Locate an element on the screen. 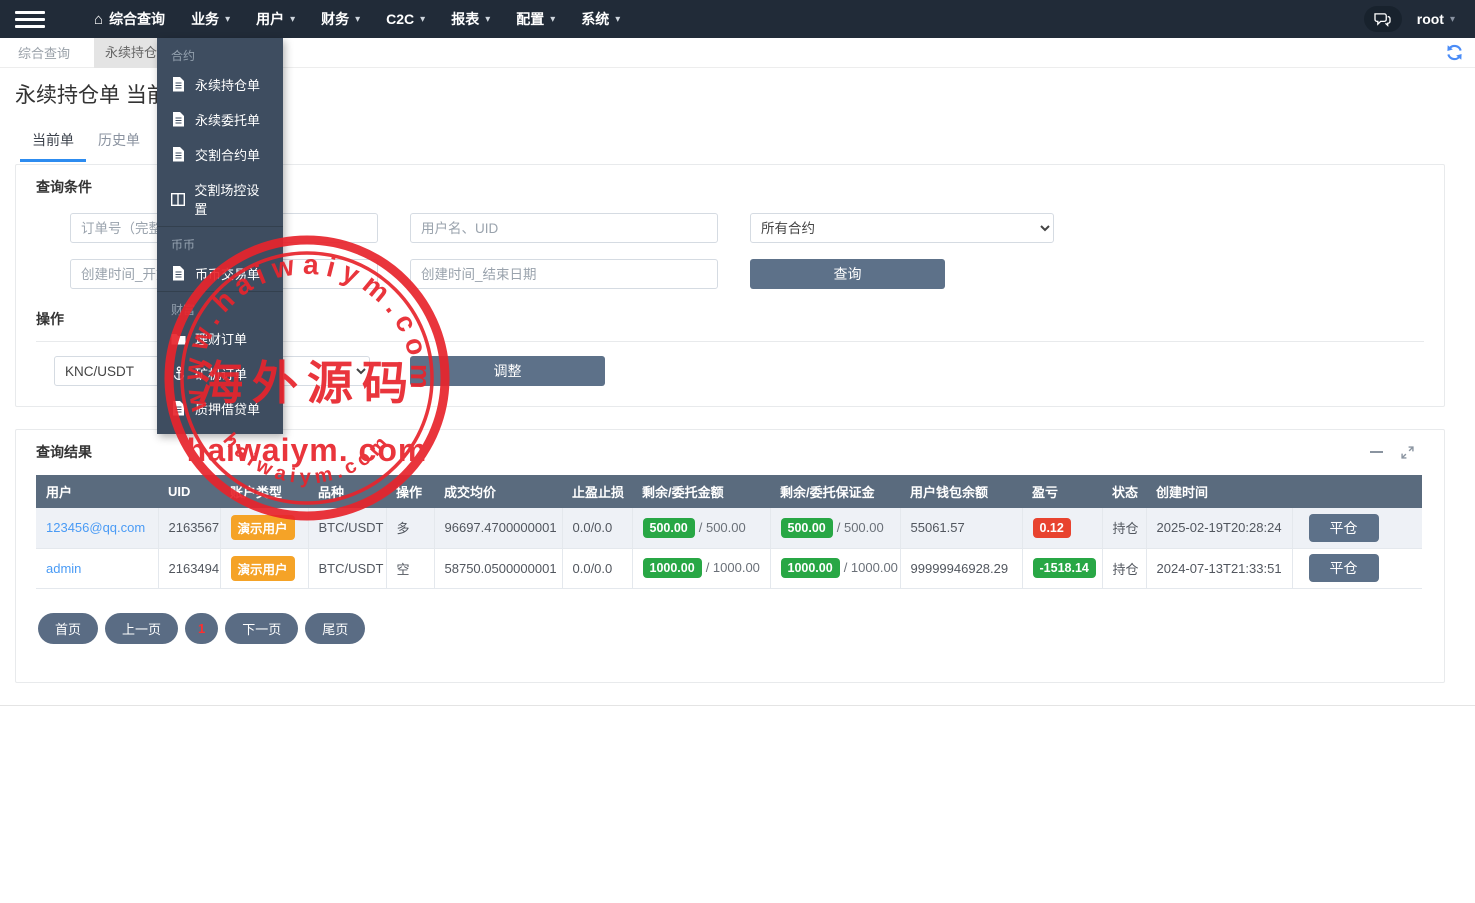 This screenshot has width=1475, height=903. hamburger-icon is located at coordinates (30, 19).